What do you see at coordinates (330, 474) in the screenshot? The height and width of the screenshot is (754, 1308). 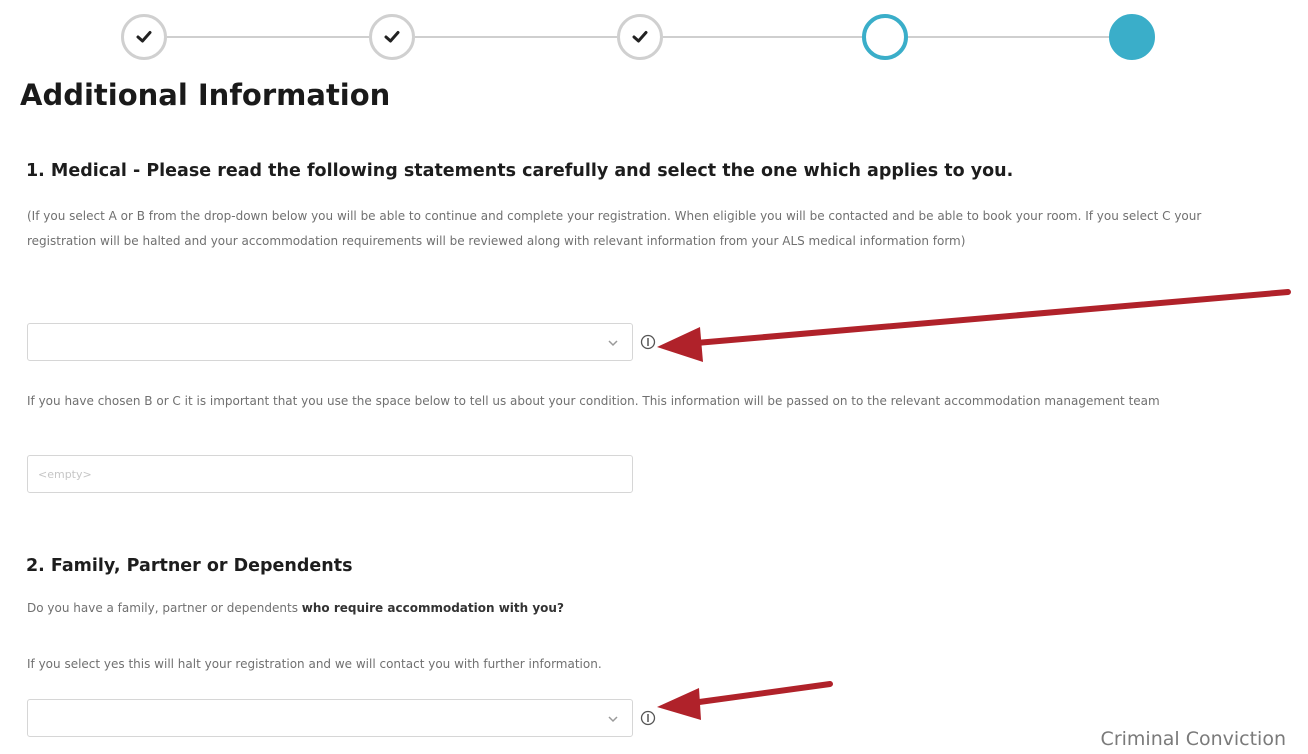 I see `condition-details-input` at bounding box center [330, 474].